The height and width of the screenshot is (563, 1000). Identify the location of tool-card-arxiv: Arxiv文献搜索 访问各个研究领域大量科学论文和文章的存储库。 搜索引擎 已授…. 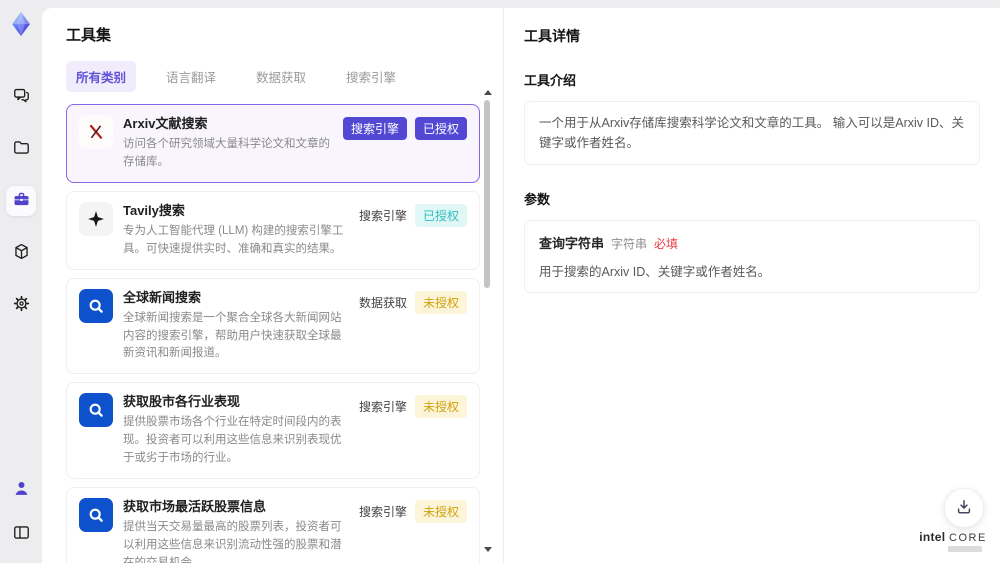
(273, 143).